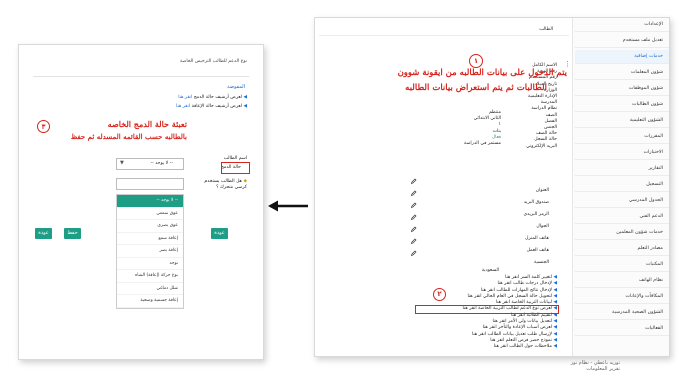 The height and width of the screenshot is (383, 680). Describe the element at coordinates (183, 106) in the screenshot. I see `disability-archive-action: انقر هنا` at that location.